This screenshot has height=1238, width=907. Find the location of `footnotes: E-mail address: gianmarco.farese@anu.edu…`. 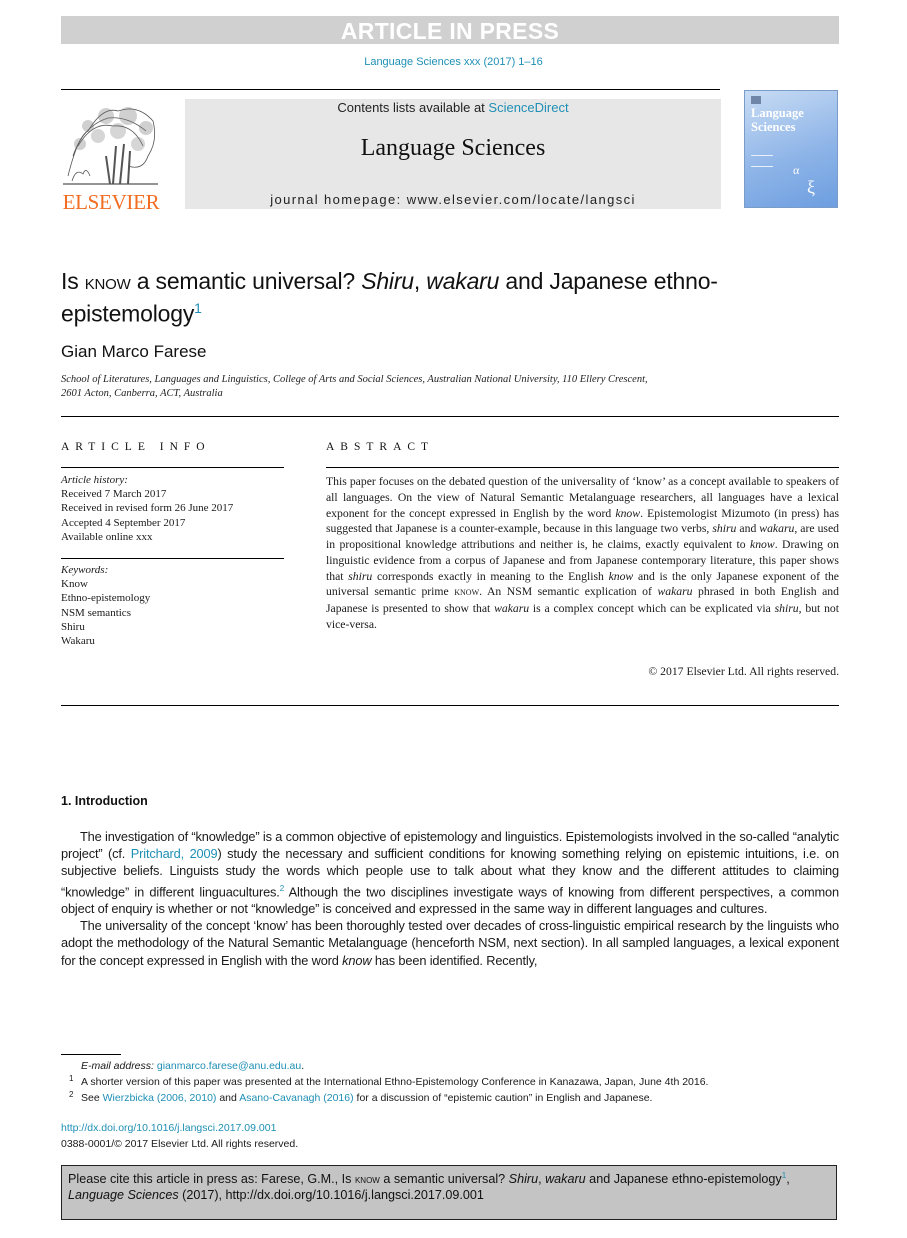

footnotes: E-mail address: gianmarco.farese@anu.edu… is located at coordinates (450, 1082).